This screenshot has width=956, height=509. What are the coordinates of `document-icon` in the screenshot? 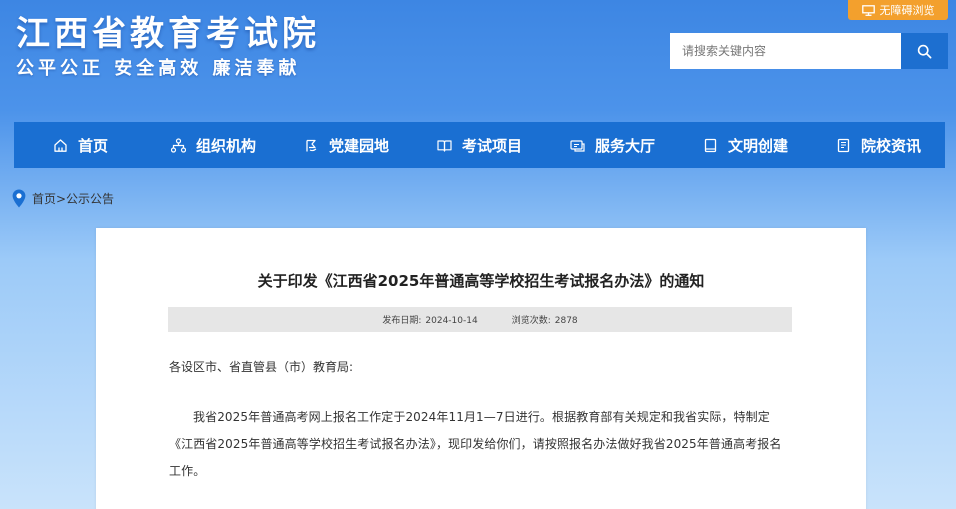 It's located at (843, 145).